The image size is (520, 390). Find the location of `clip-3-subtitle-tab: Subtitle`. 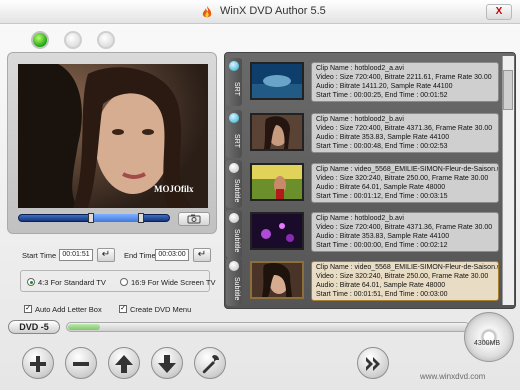

clip-3-subtitle-tab: Subtitle is located at coordinates (234, 184).